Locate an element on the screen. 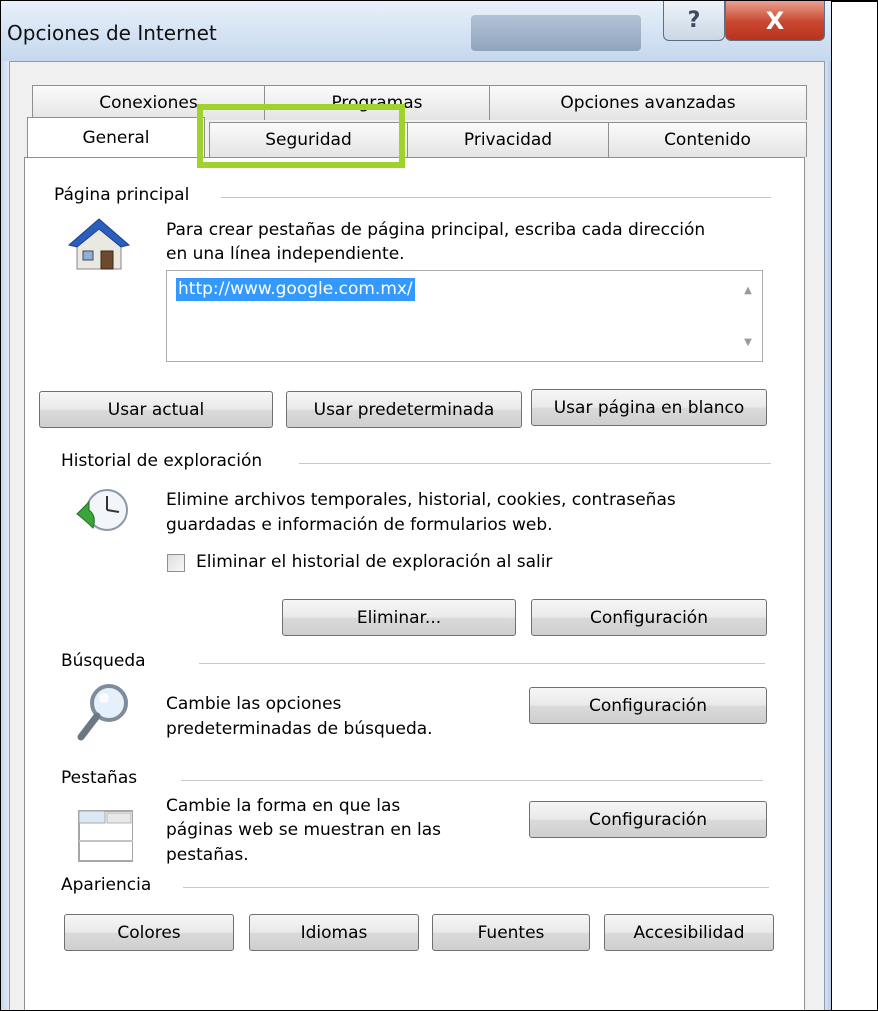  house-icon is located at coordinates (99, 244).